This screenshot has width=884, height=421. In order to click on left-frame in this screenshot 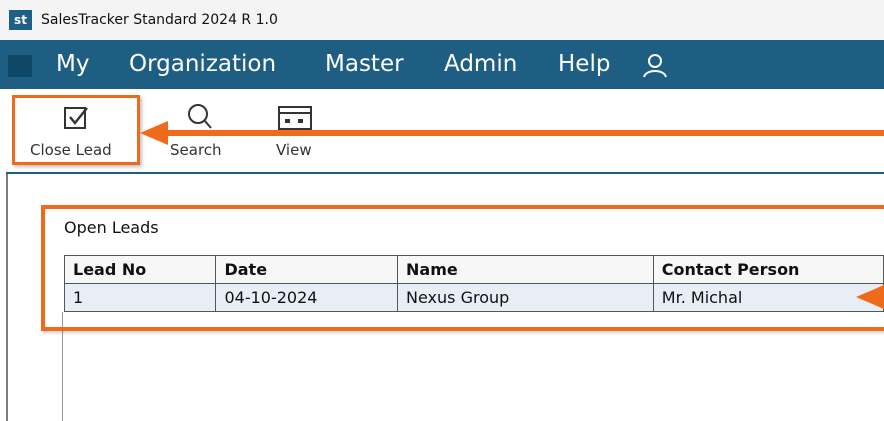, I will do `click(7, 297)`.